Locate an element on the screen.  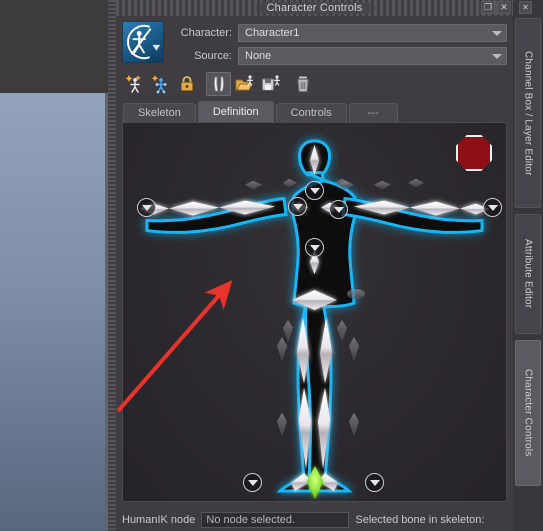
character-row: Character: Character1 is located at coordinates (338, 33).